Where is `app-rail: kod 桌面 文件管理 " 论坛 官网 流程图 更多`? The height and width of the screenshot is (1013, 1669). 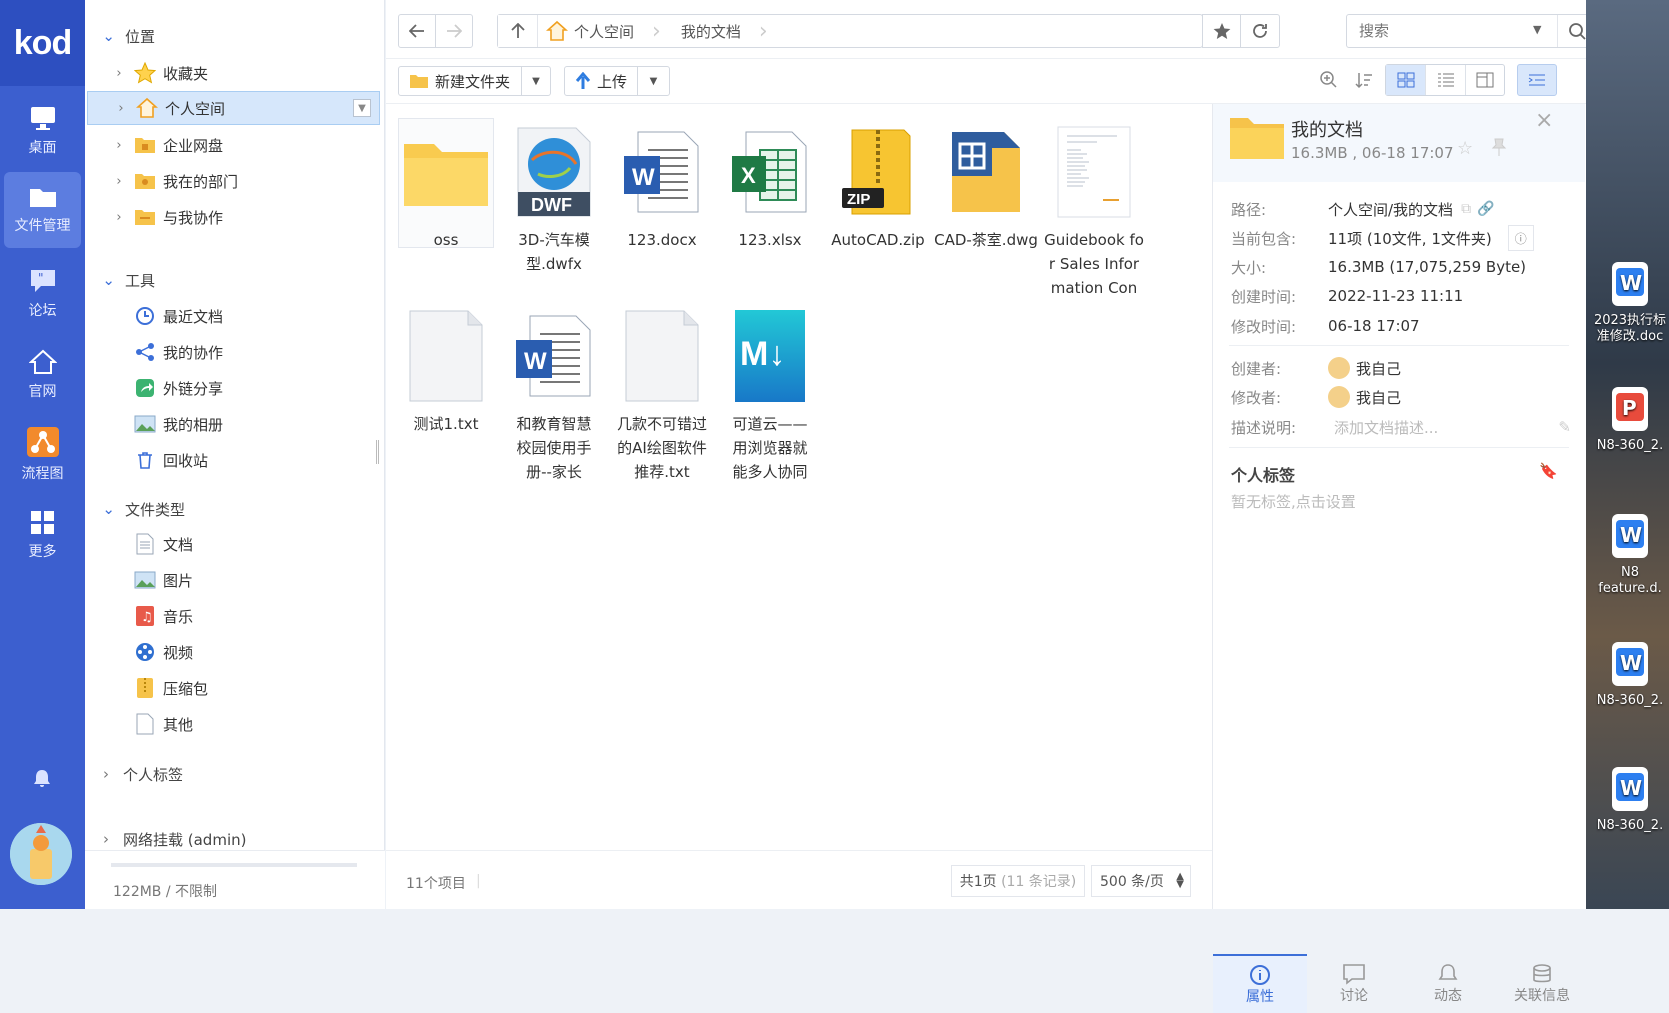
app-rail: kod 桌面 文件管理 " 论坛 官网 流程图 更多 is located at coordinates (42, 454).